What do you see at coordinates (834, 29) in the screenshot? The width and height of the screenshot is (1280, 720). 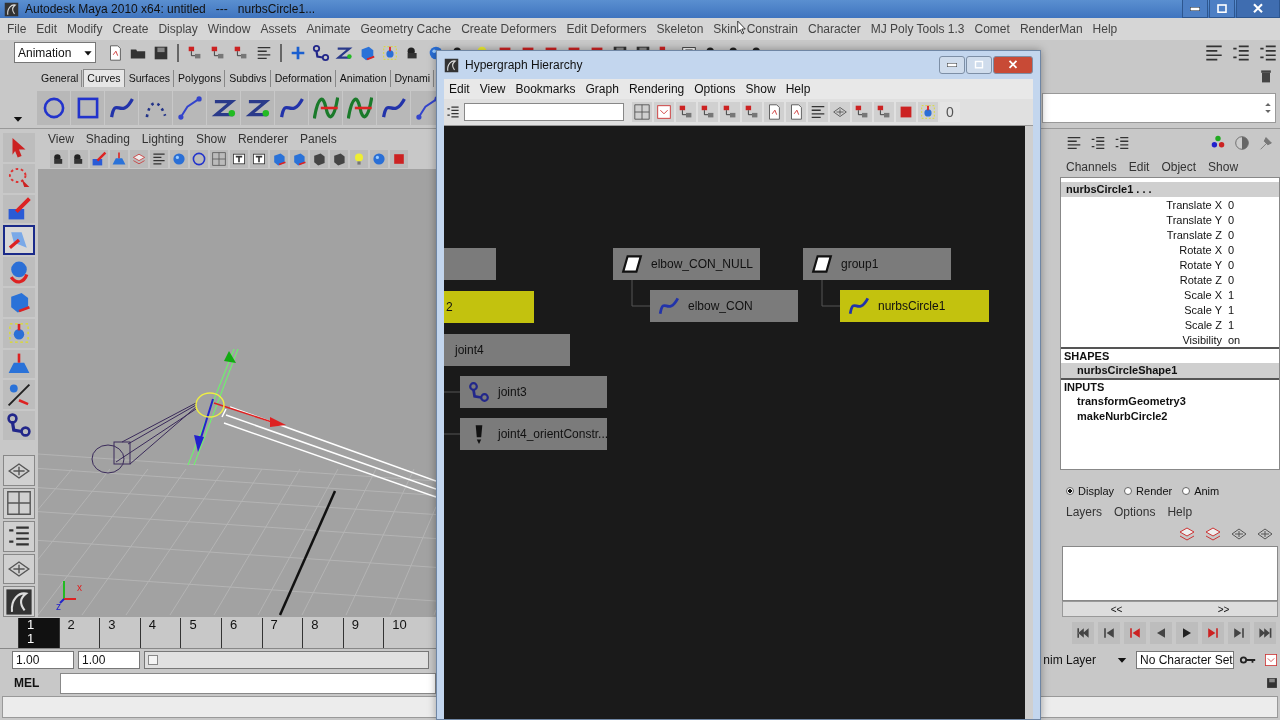 I see `menu-item: Character` at bounding box center [834, 29].